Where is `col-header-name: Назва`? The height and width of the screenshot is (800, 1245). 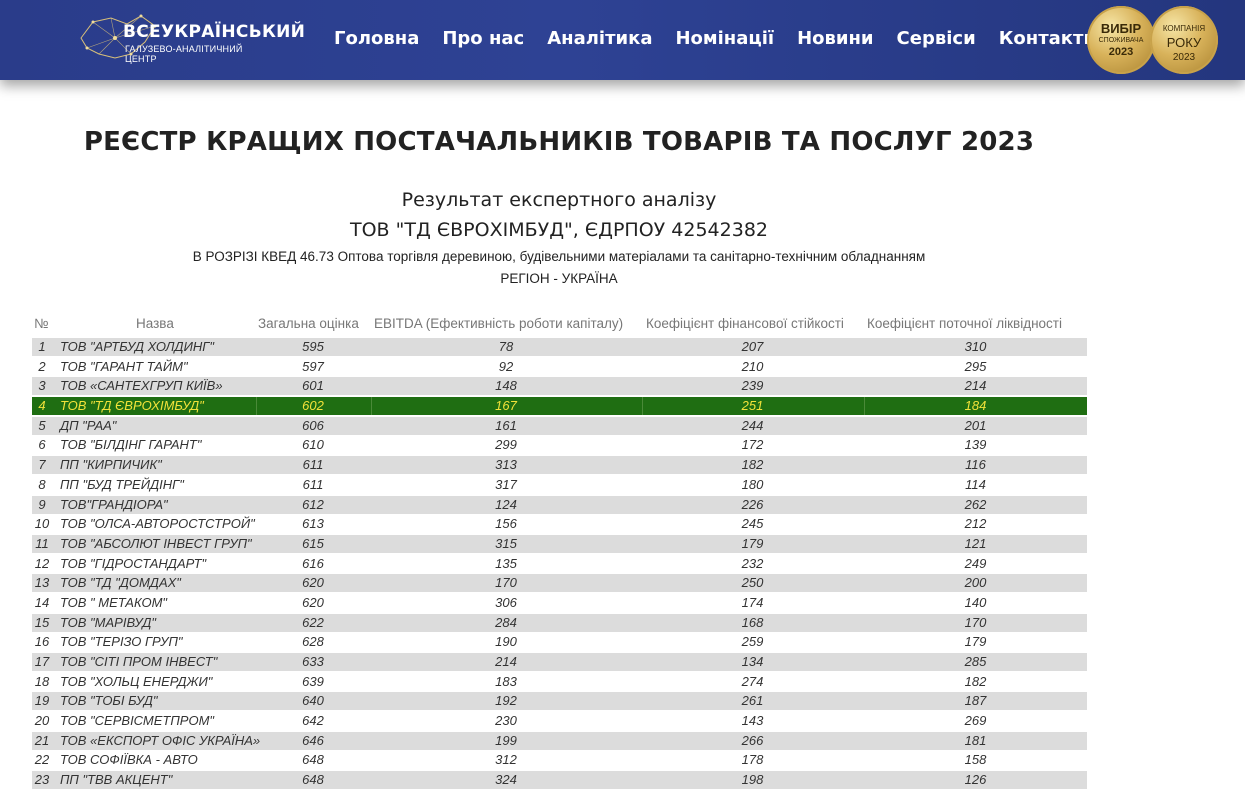 col-header-name: Назва is located at coordinates (155, 323).